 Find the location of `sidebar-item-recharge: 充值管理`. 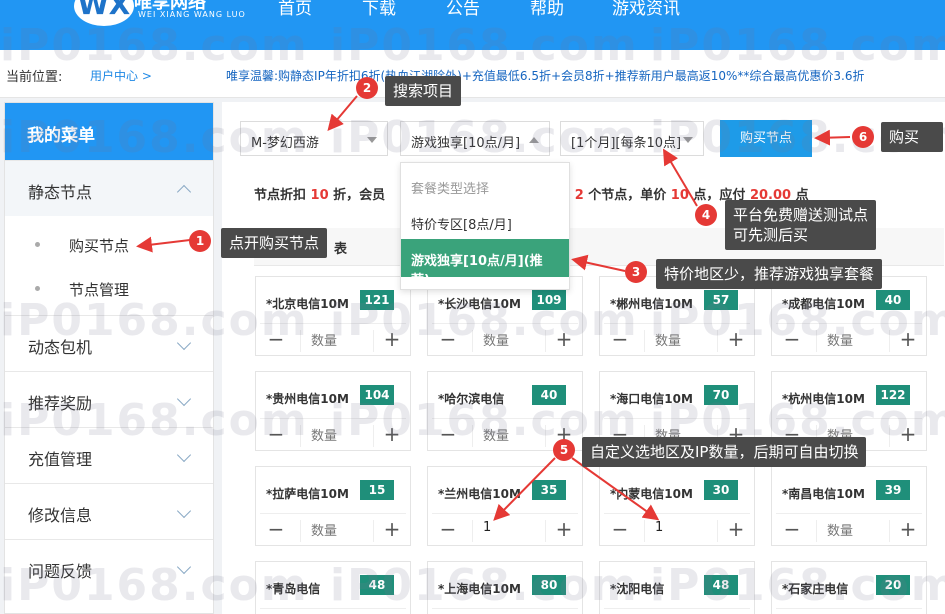

sidebar-item-recharge: 充值管理 is located at coordinates (109, 455).